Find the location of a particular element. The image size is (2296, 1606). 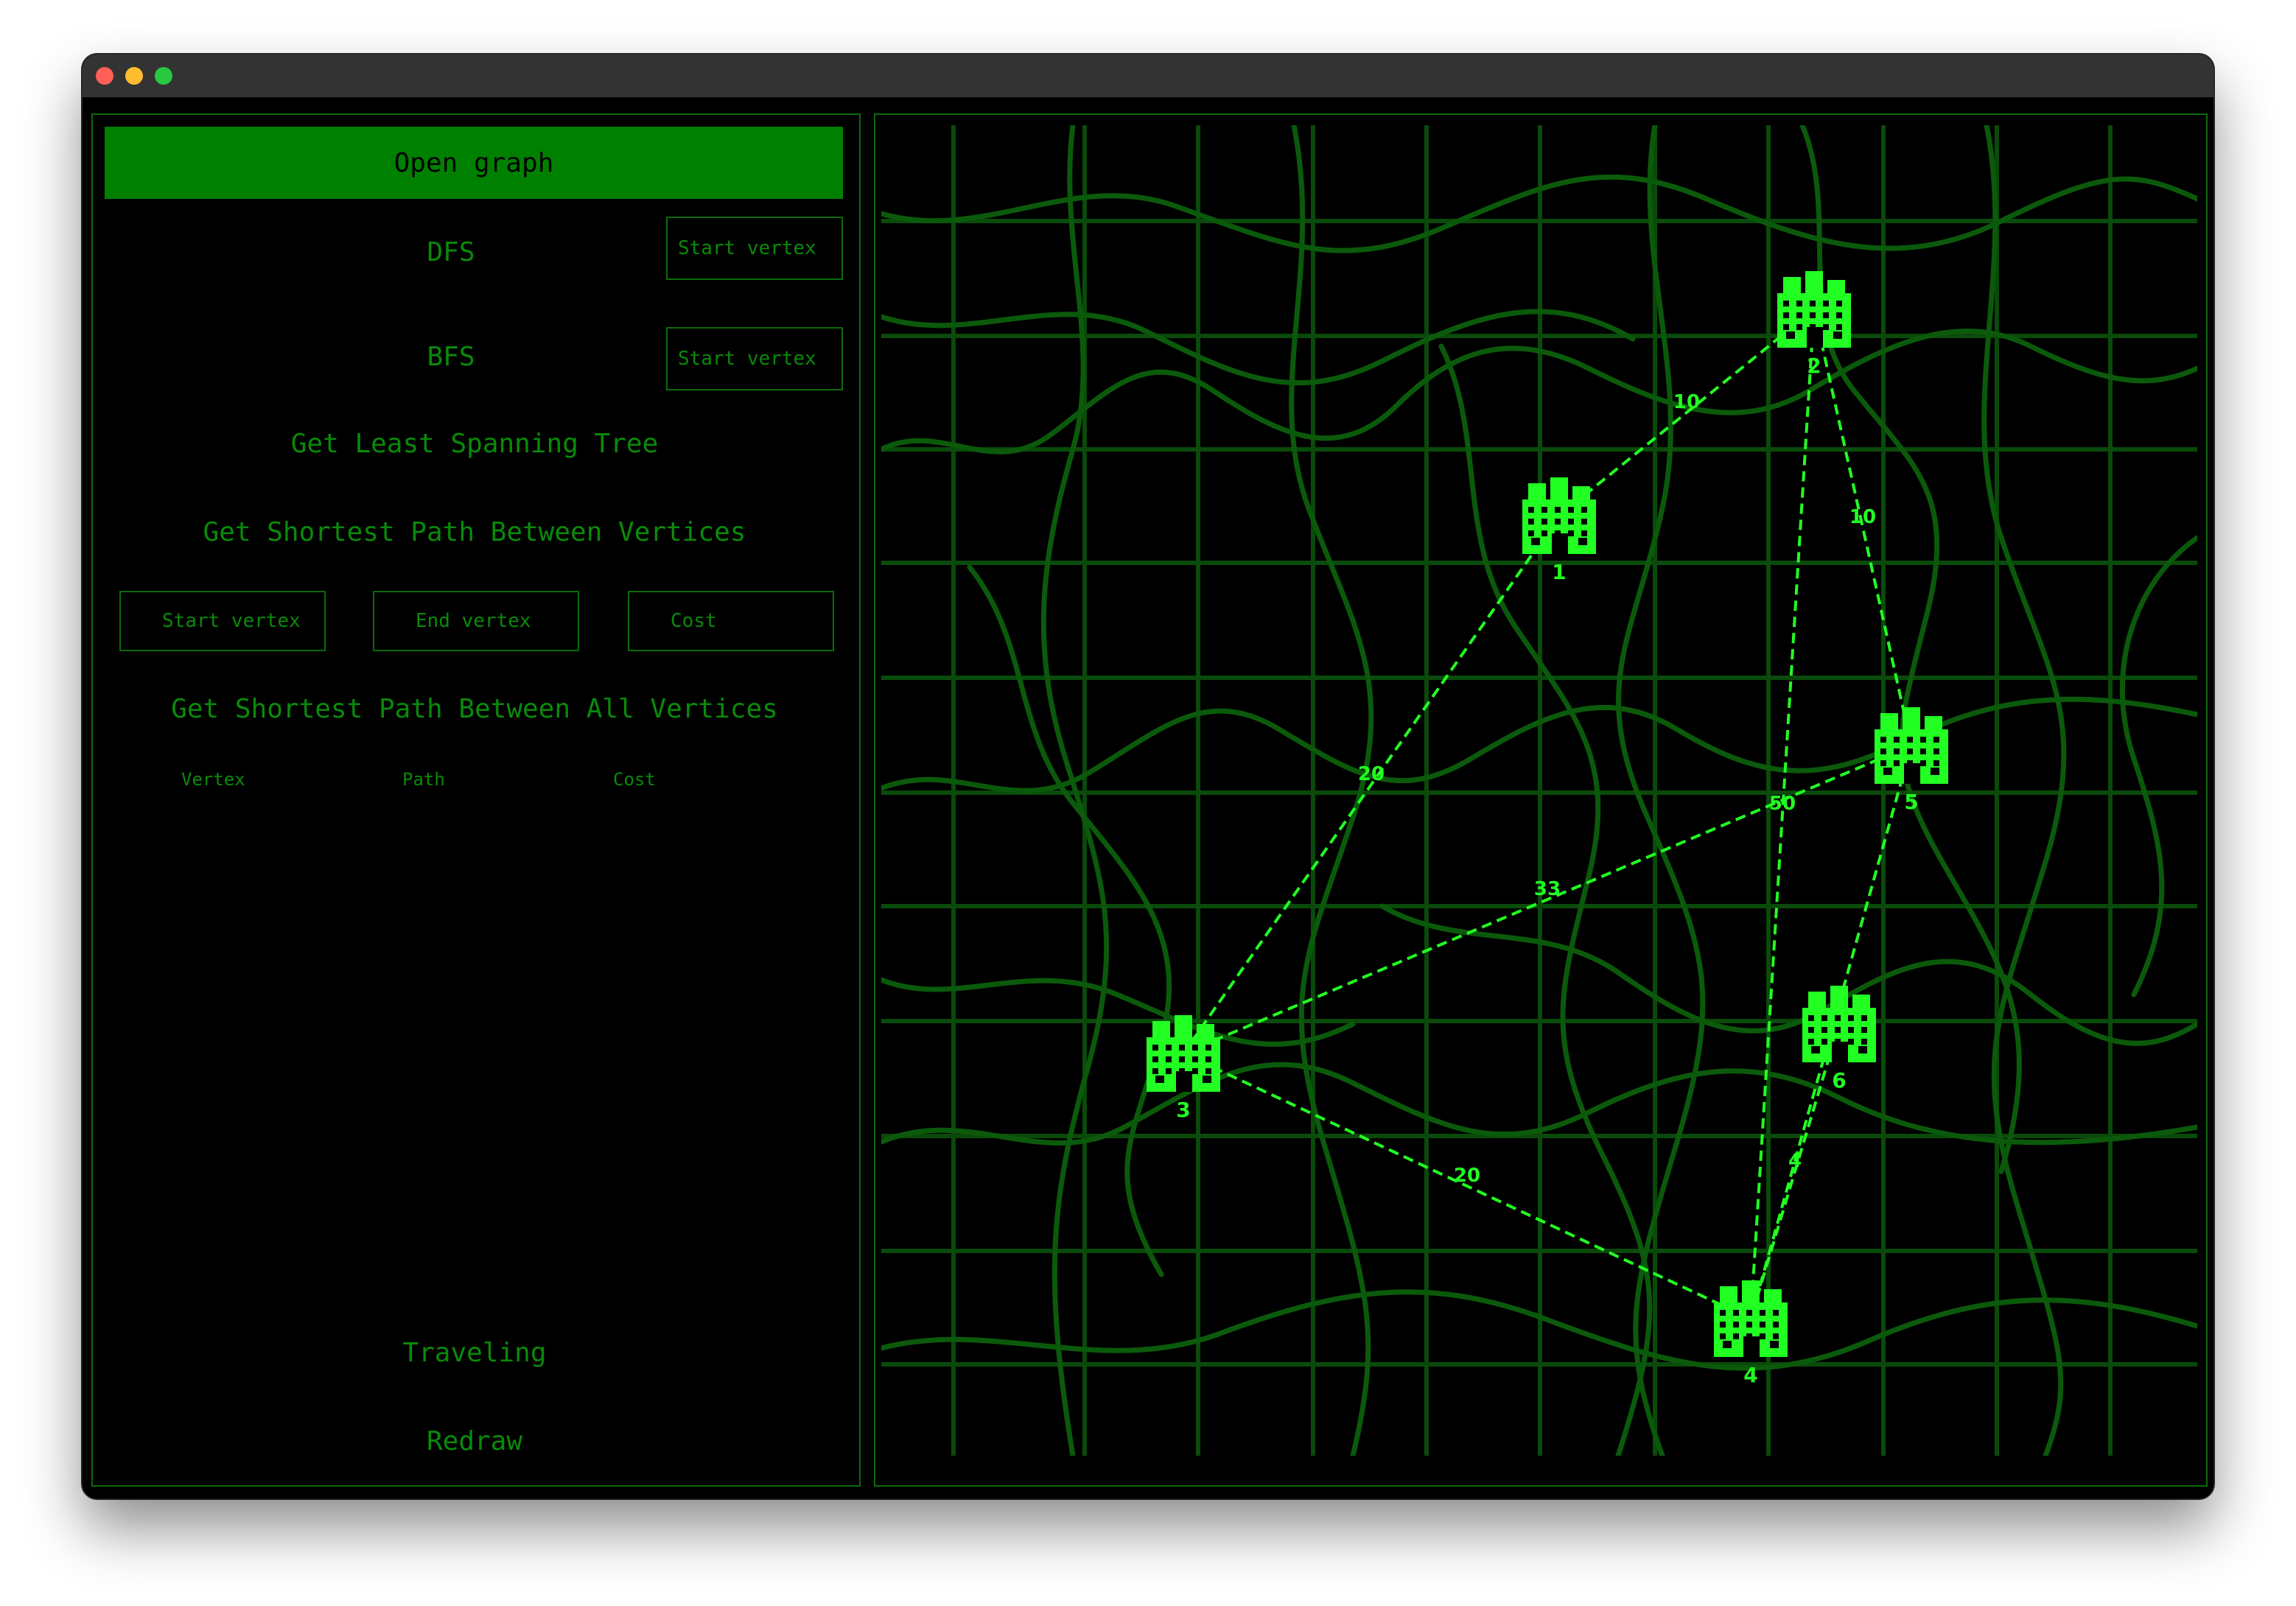

graph-edge-weight: 4 is located at coordinates (1795, 1161).